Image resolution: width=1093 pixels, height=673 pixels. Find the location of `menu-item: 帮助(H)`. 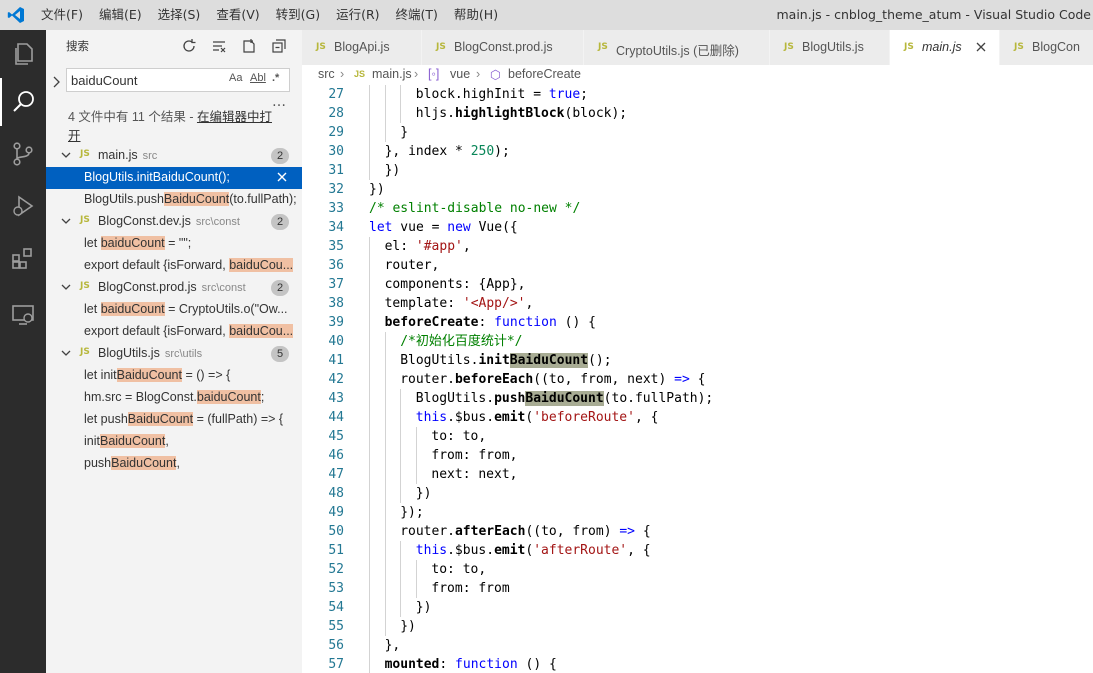

menu-item: 帮助(H) is located at coordinates (476, 15).